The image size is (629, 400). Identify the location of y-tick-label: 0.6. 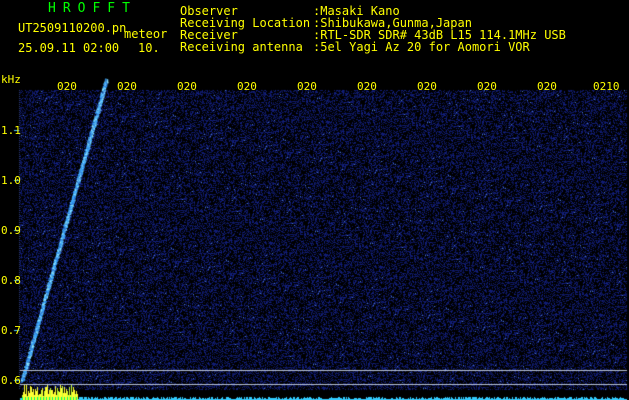
(11, 380).